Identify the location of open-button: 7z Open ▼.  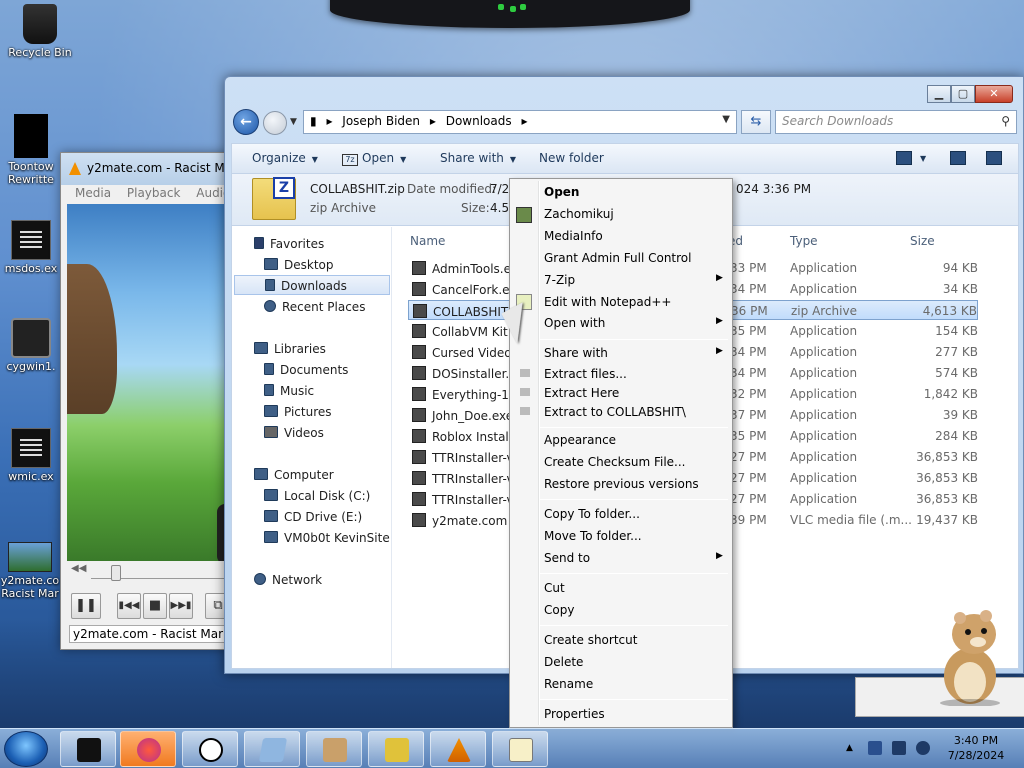
(374, 158).